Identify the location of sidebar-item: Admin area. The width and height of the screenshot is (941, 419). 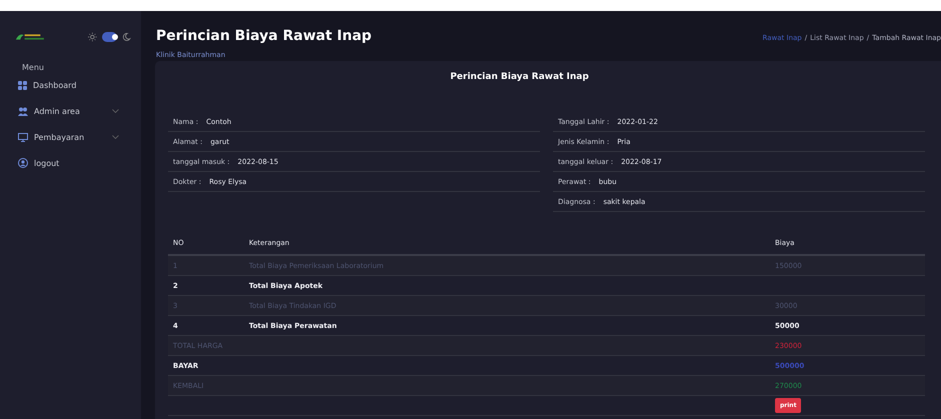
(75, 111).